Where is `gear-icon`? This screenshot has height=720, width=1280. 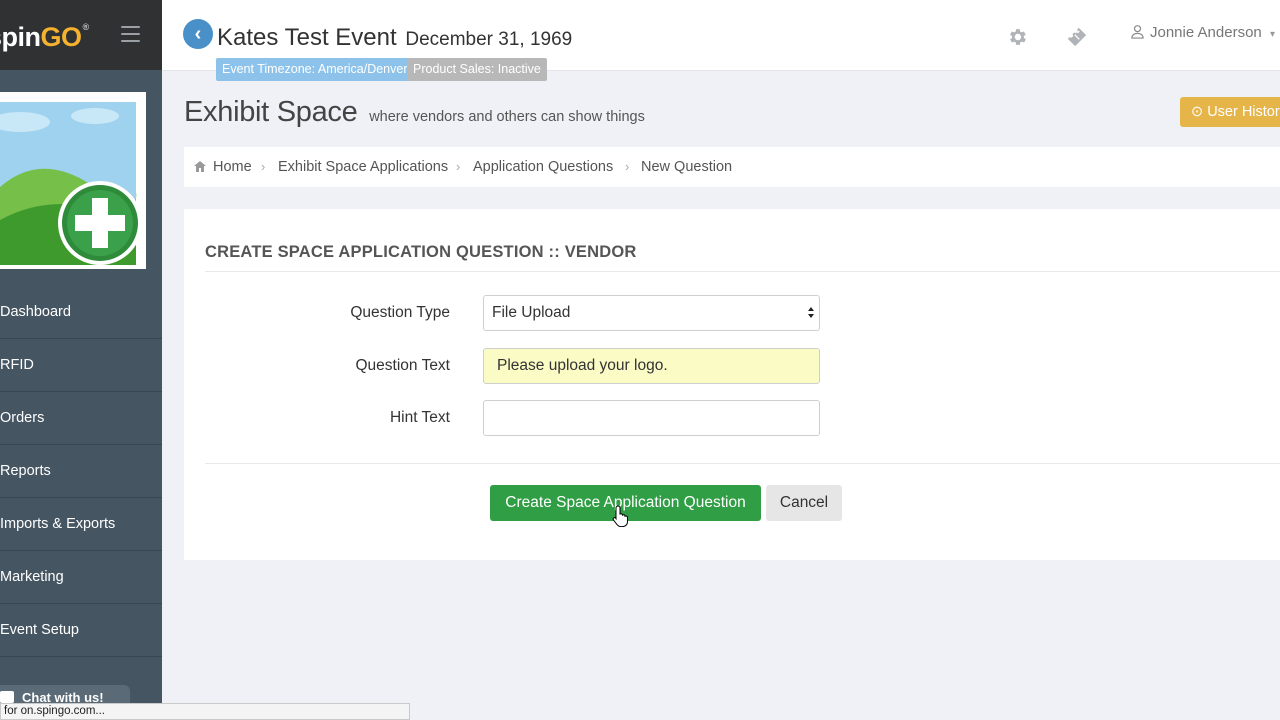 gear-icon is located at coordinates (1017, 37).